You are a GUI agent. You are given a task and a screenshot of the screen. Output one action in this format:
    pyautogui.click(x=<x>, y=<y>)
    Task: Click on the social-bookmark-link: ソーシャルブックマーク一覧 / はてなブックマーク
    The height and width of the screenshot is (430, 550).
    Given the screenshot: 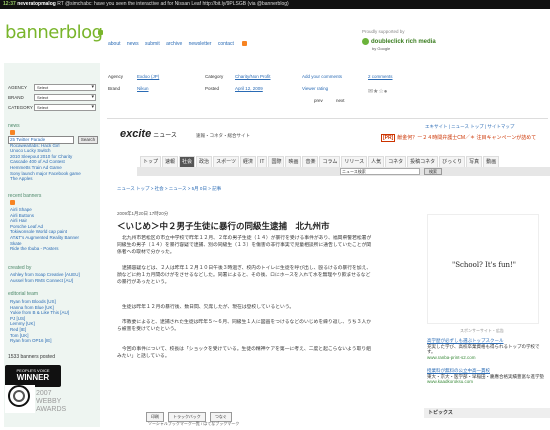 What is the action you would take?
    pyautogui.click(x=193, y=424)
    